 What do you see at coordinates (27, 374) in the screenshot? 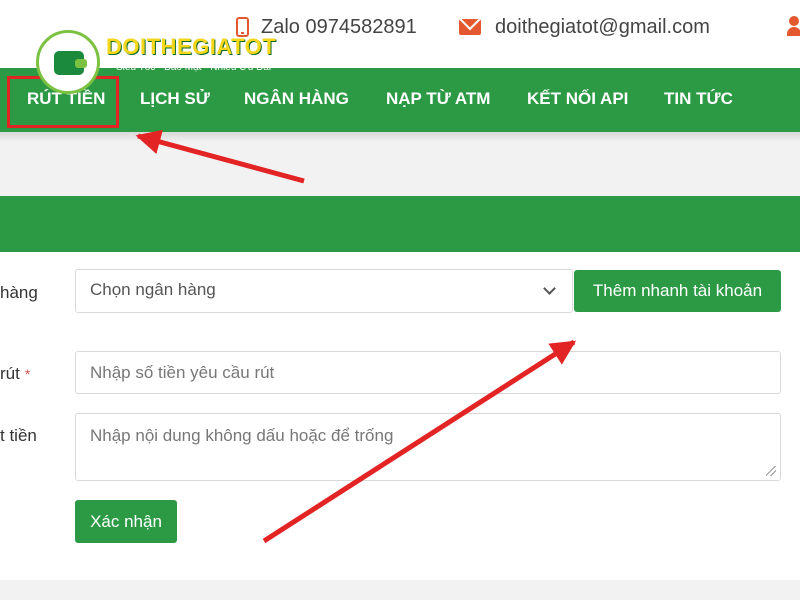
I see `required-mark: *` at bounding box center [27, 374].